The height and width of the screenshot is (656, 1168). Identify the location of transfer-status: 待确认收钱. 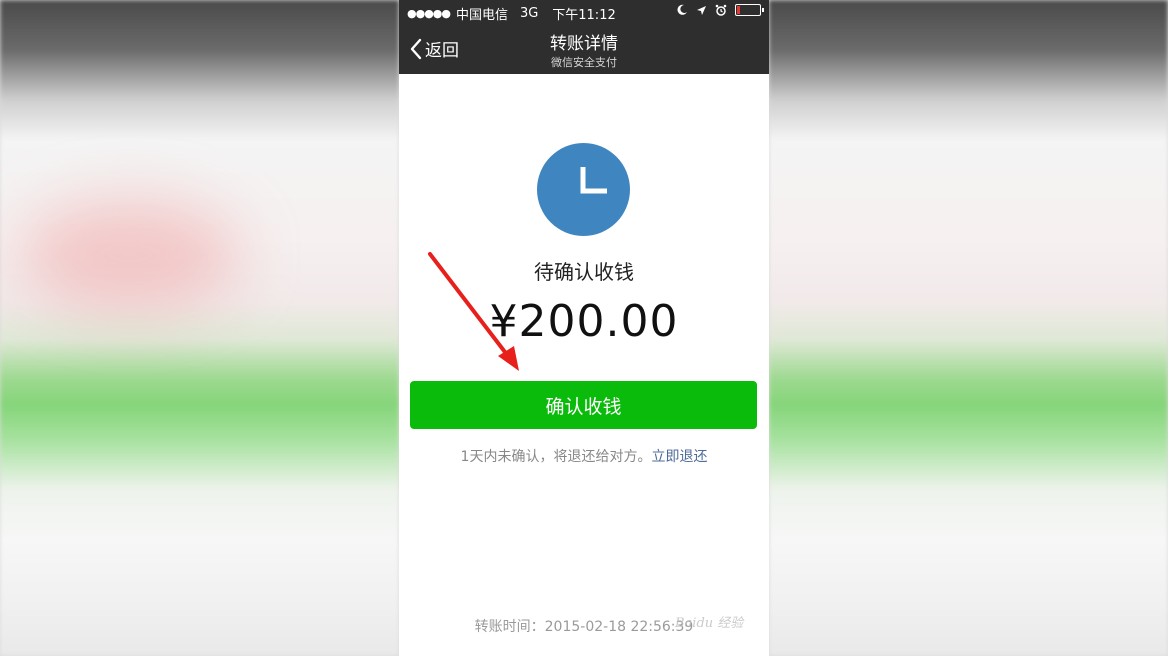
(584, 272).